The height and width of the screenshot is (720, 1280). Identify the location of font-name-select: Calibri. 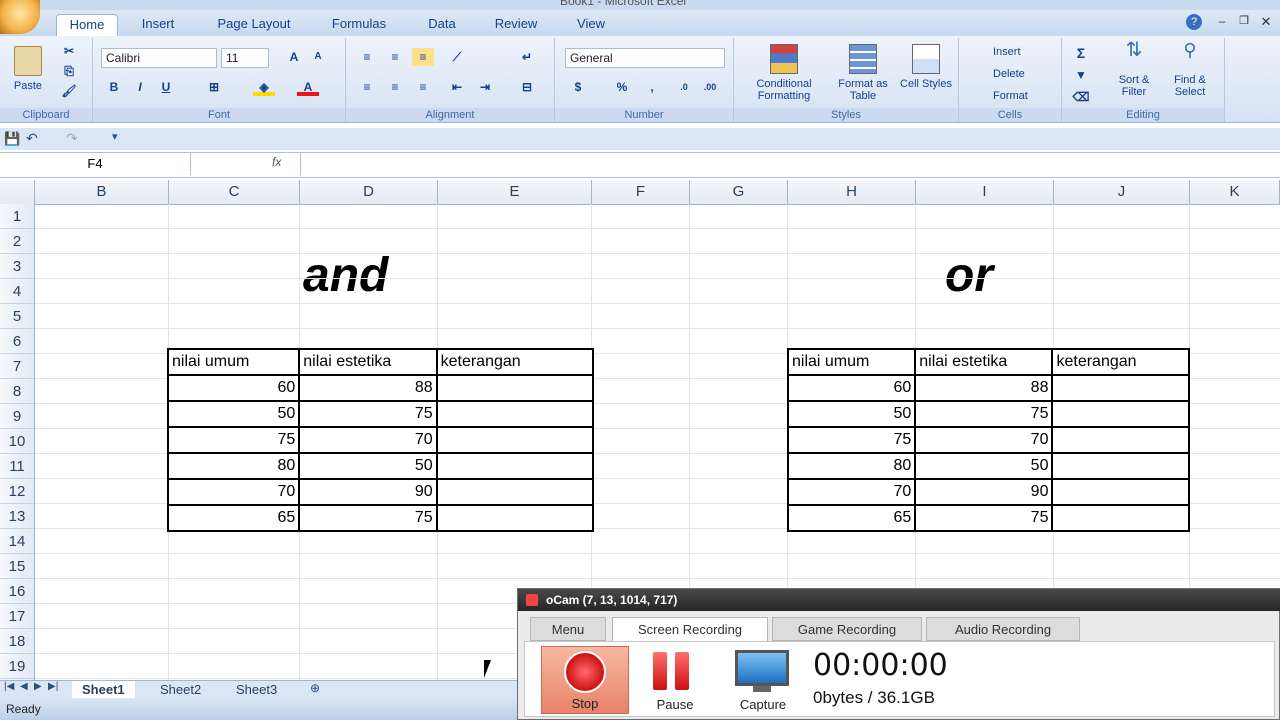
(159, 58).